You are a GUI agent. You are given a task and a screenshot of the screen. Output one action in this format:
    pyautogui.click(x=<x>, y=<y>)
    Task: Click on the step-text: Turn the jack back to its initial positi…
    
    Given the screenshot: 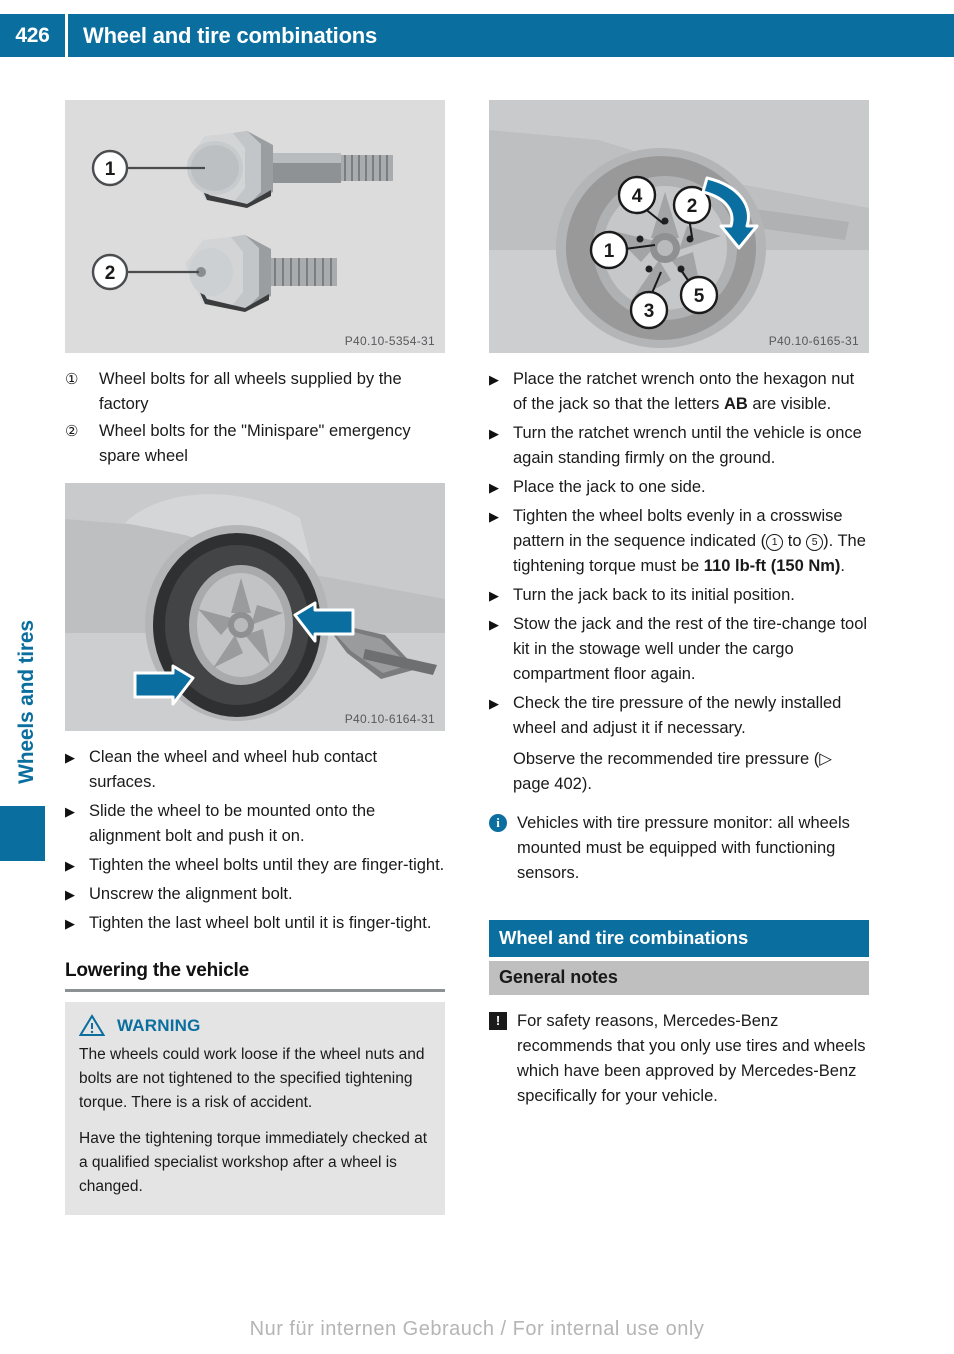 What is the action you would take?
    pyautogui.click(x=654, y=595)
    